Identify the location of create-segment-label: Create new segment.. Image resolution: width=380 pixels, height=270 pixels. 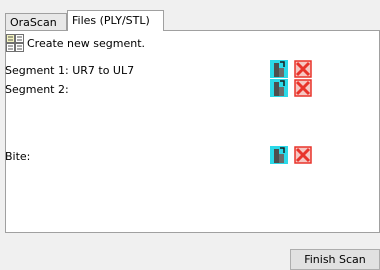
(86, 43).